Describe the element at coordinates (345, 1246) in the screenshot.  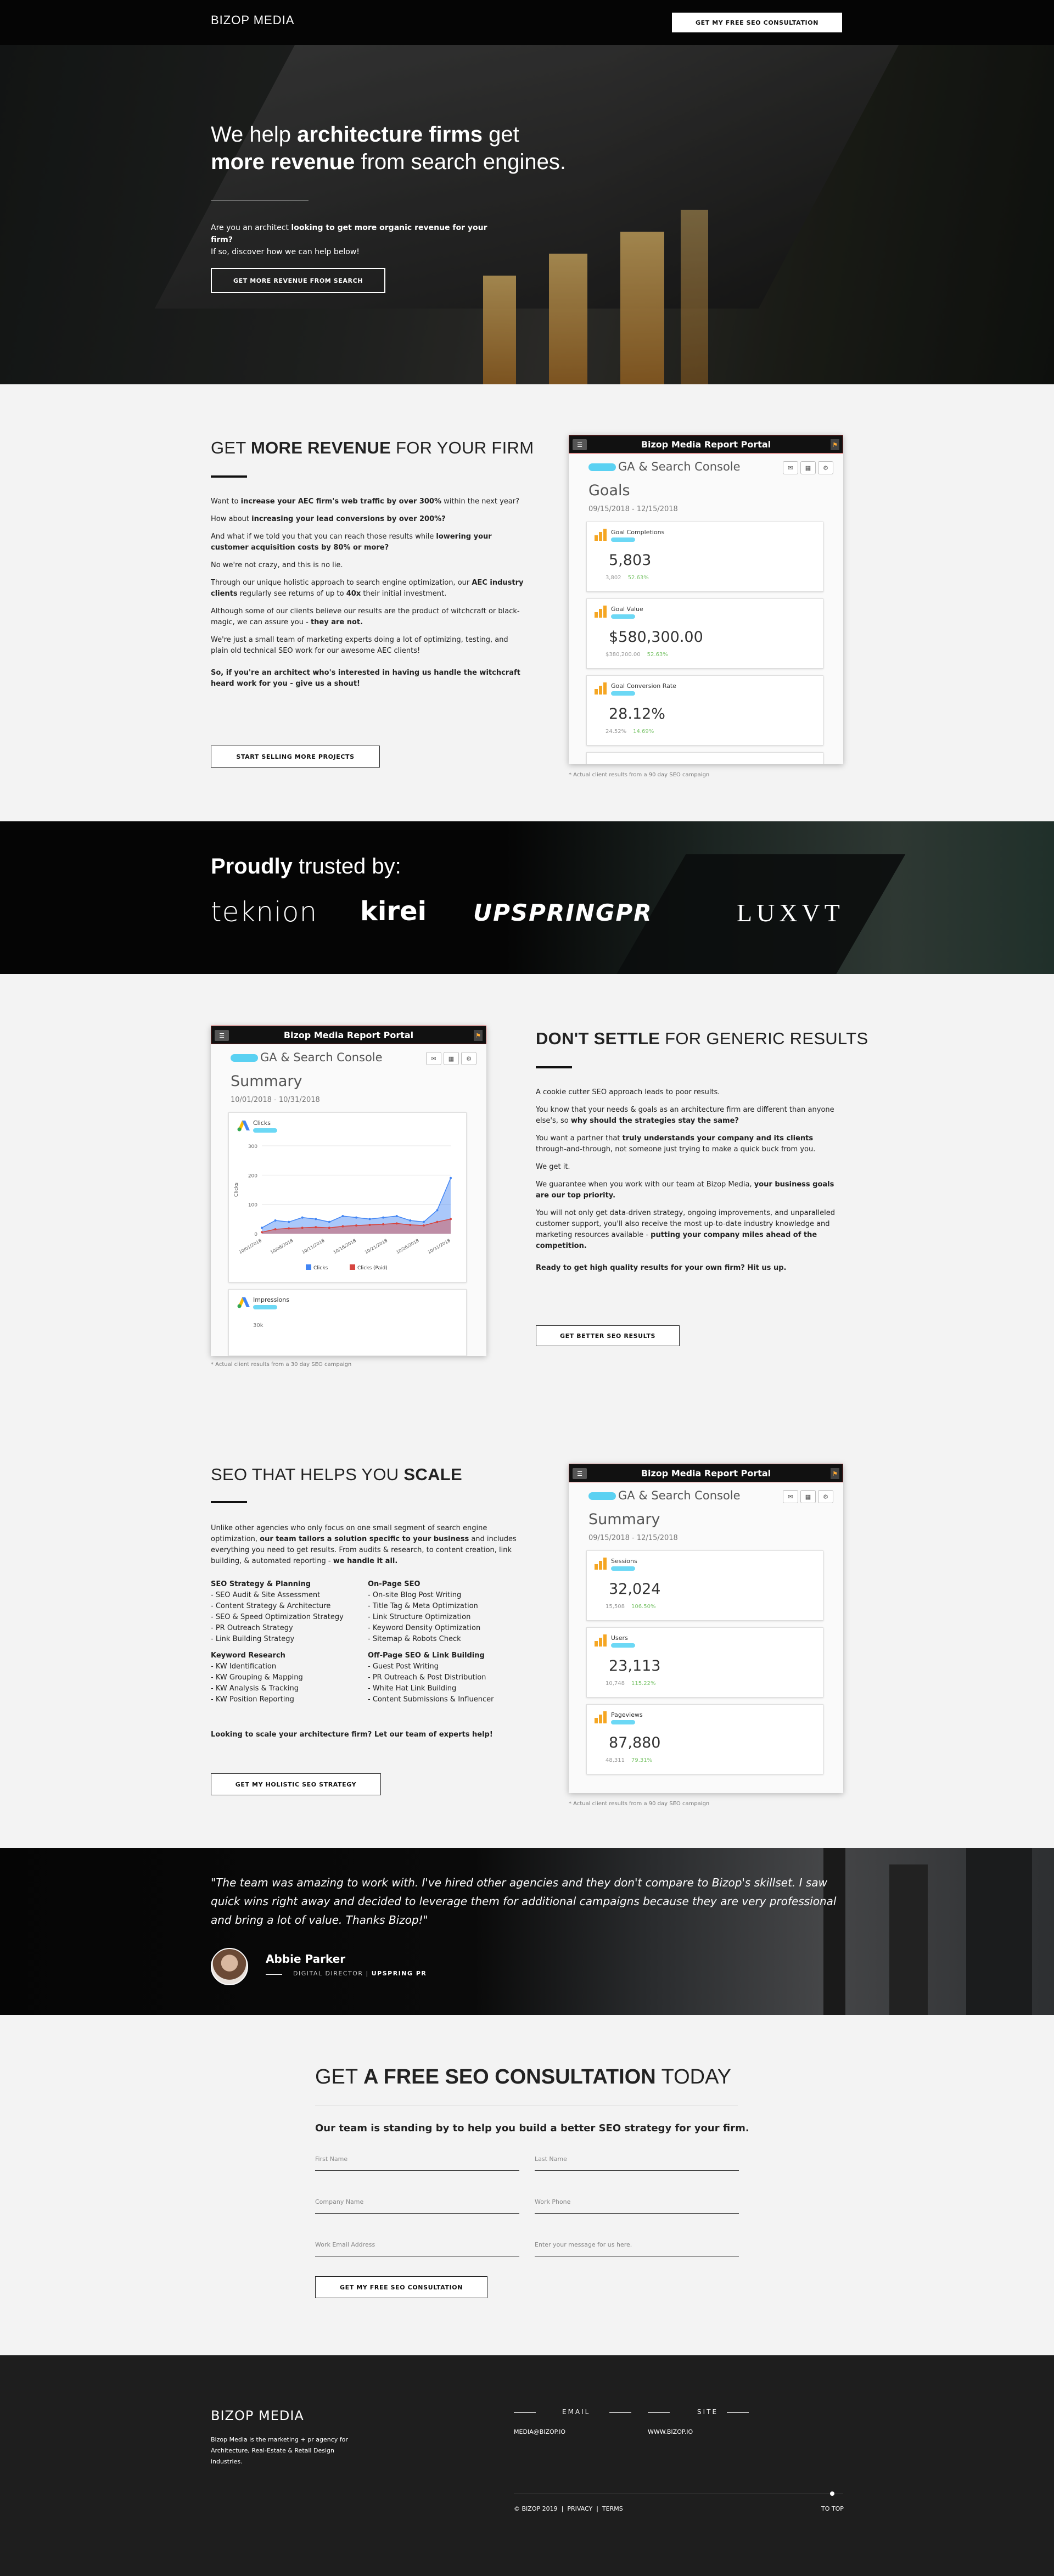
I see `x-tick-label: 10/16/2018` at that location.